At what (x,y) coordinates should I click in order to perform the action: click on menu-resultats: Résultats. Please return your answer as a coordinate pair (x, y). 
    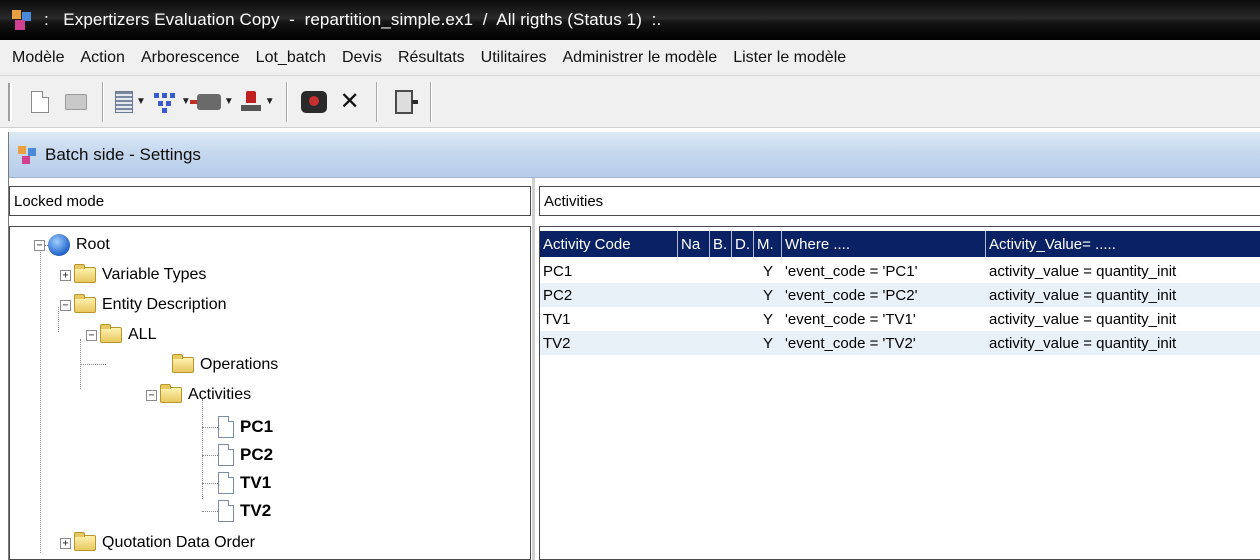
    Looking at the image, I should click on (431, 58).